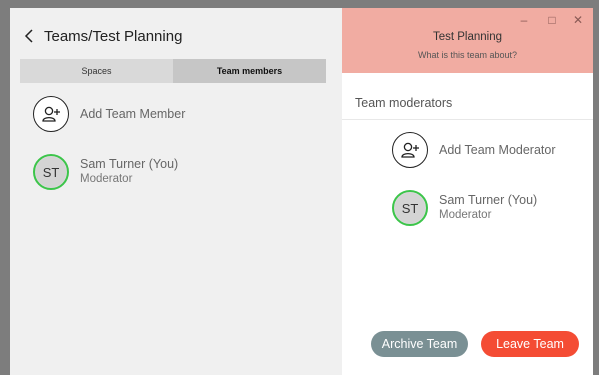 The image size is (599, 375). I want to click on tab-team-members: Team members, so click(249, 71).